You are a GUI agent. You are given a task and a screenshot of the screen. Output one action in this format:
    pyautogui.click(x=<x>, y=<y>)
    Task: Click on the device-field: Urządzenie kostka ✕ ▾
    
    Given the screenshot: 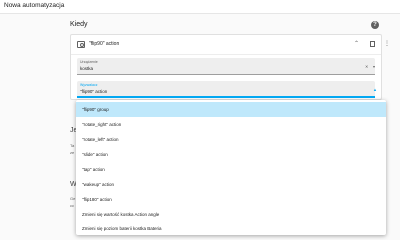 What is the action you would take?
    pyautogui.click(x=226, y=66)
    